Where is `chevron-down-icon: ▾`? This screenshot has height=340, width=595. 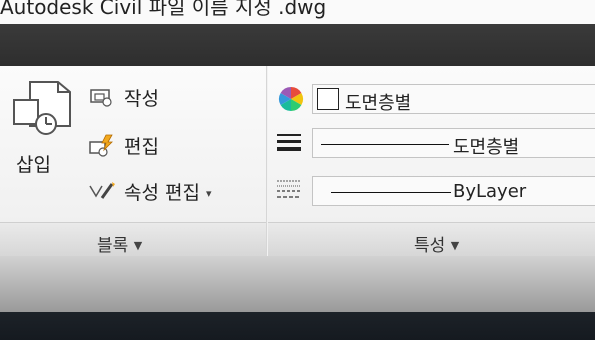
chevron-down-icon: ▾ is located at coordinates (209, 193).